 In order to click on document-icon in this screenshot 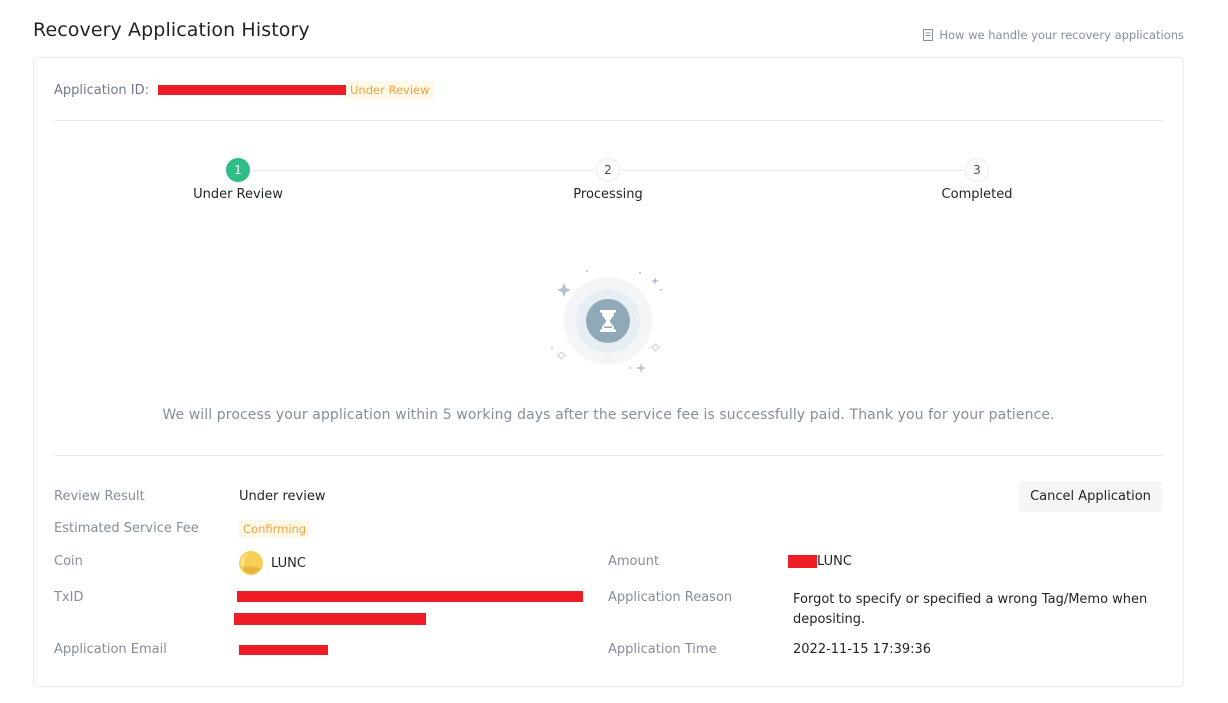, I will do `click(928, 35)`.